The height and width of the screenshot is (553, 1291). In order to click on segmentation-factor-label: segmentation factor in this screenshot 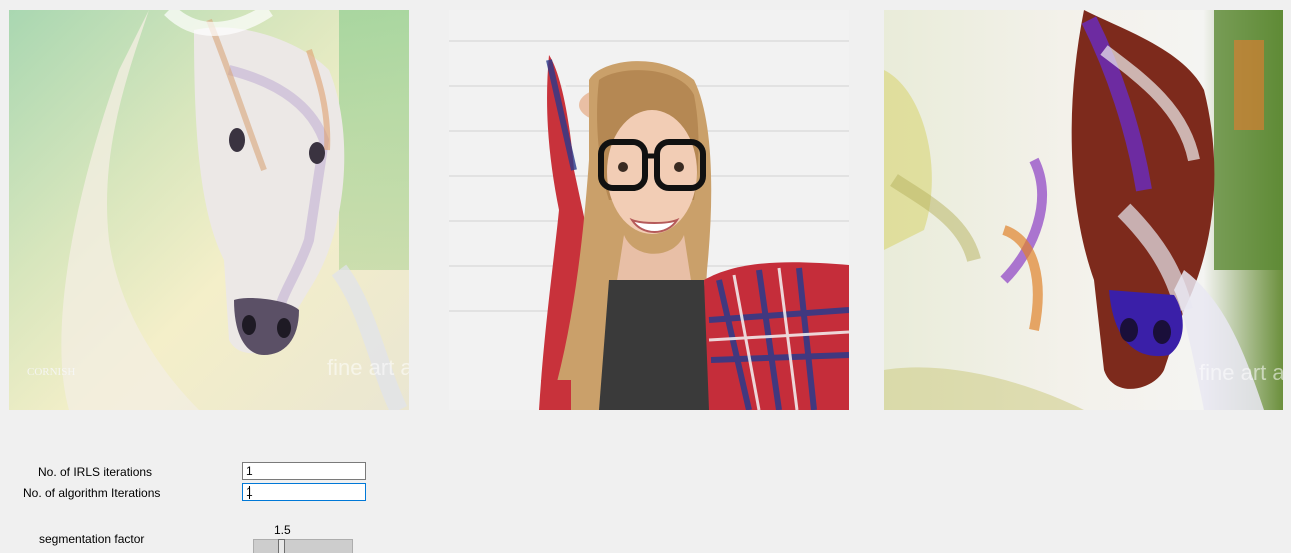, I will do `click(92, 539)`.